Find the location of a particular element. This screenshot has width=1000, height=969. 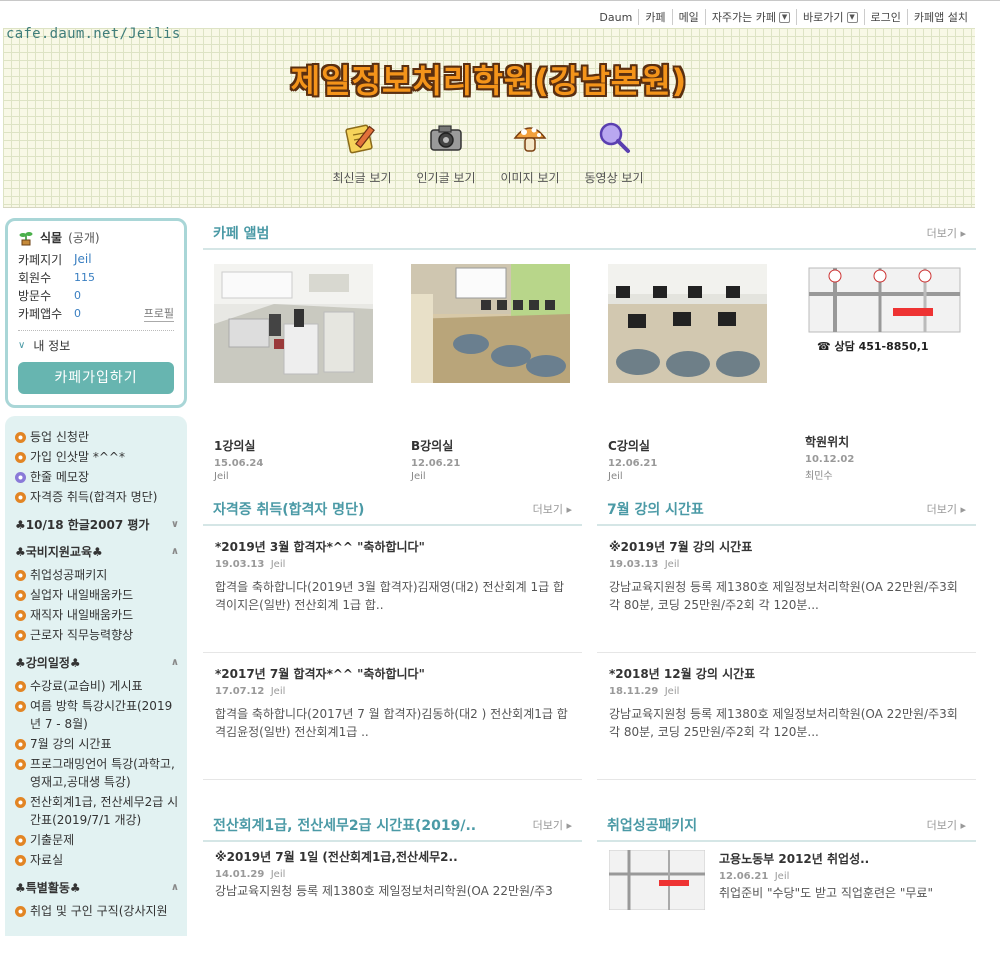

board-title: 취업성공패키지 is located at coordinates (652, 825).